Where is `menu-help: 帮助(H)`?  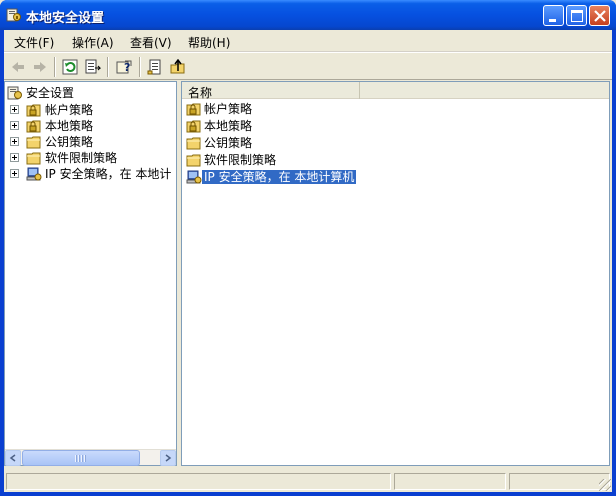
menu-help: 帮助(H) is located at coordinates (209, 42).